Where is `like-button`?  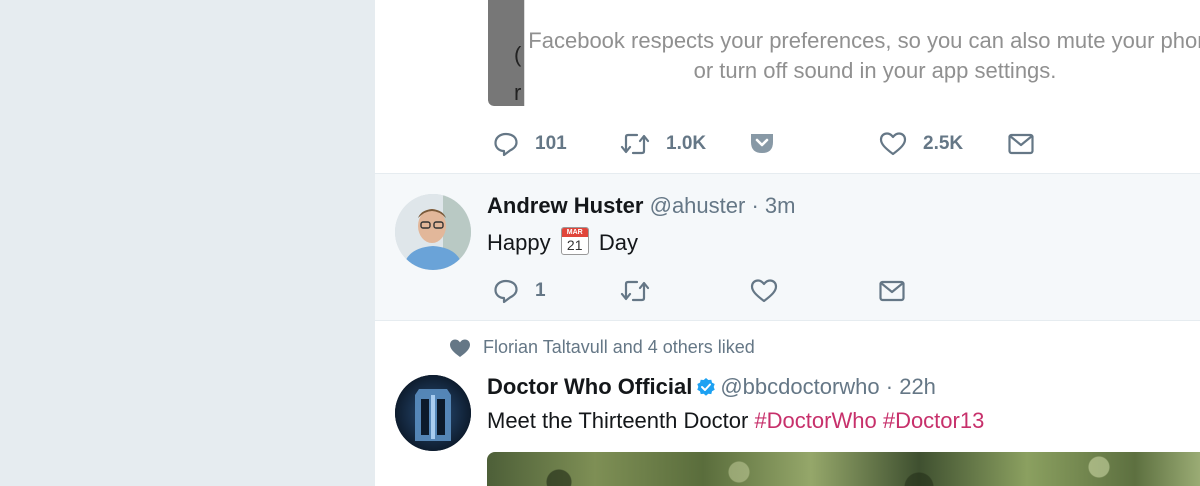 like-button is located at coordinates (764, 291).